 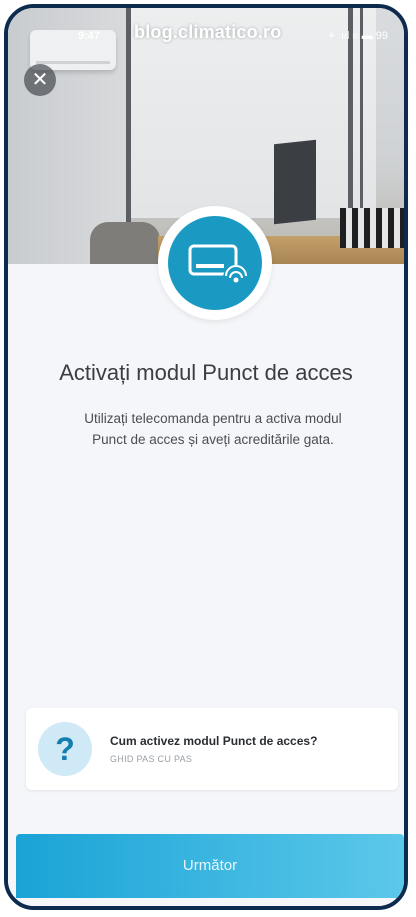 I want to click on watermark: blog.climatico.ro, so click(x=208, y=32).